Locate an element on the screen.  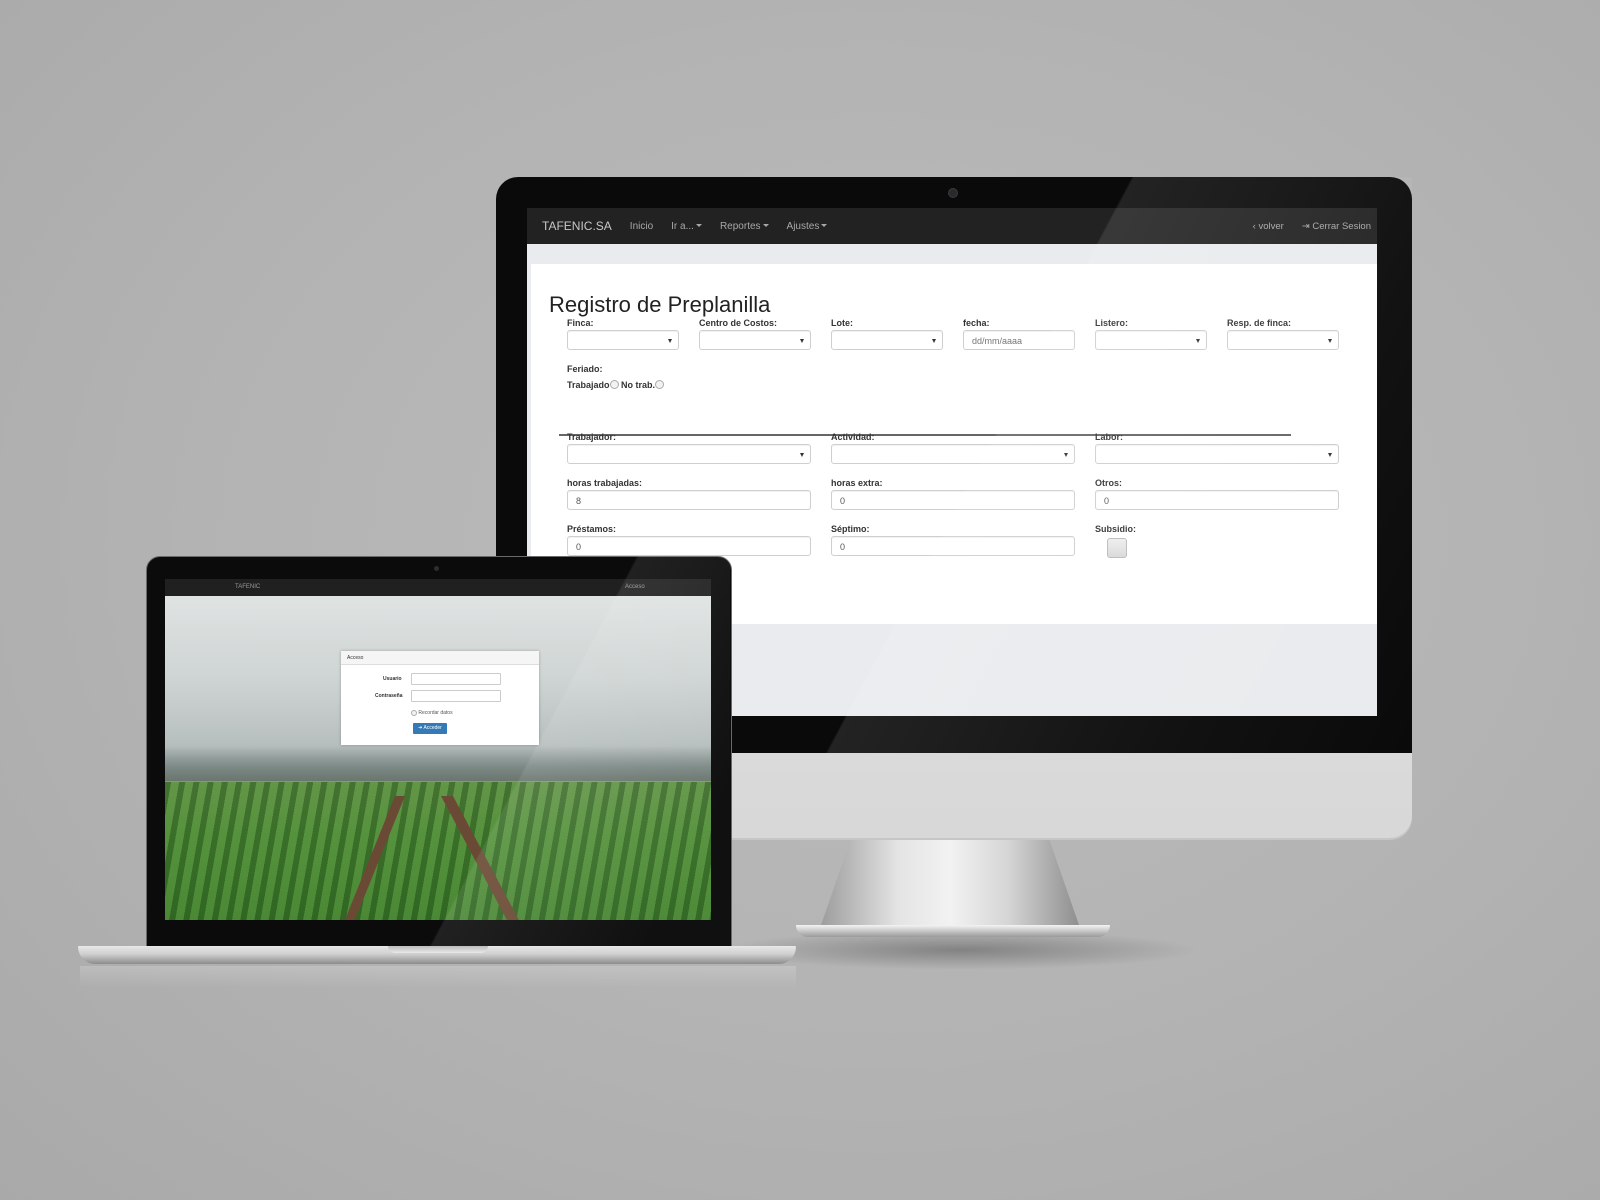
listero-label: Listero: is located at coordinates (1112, 323).